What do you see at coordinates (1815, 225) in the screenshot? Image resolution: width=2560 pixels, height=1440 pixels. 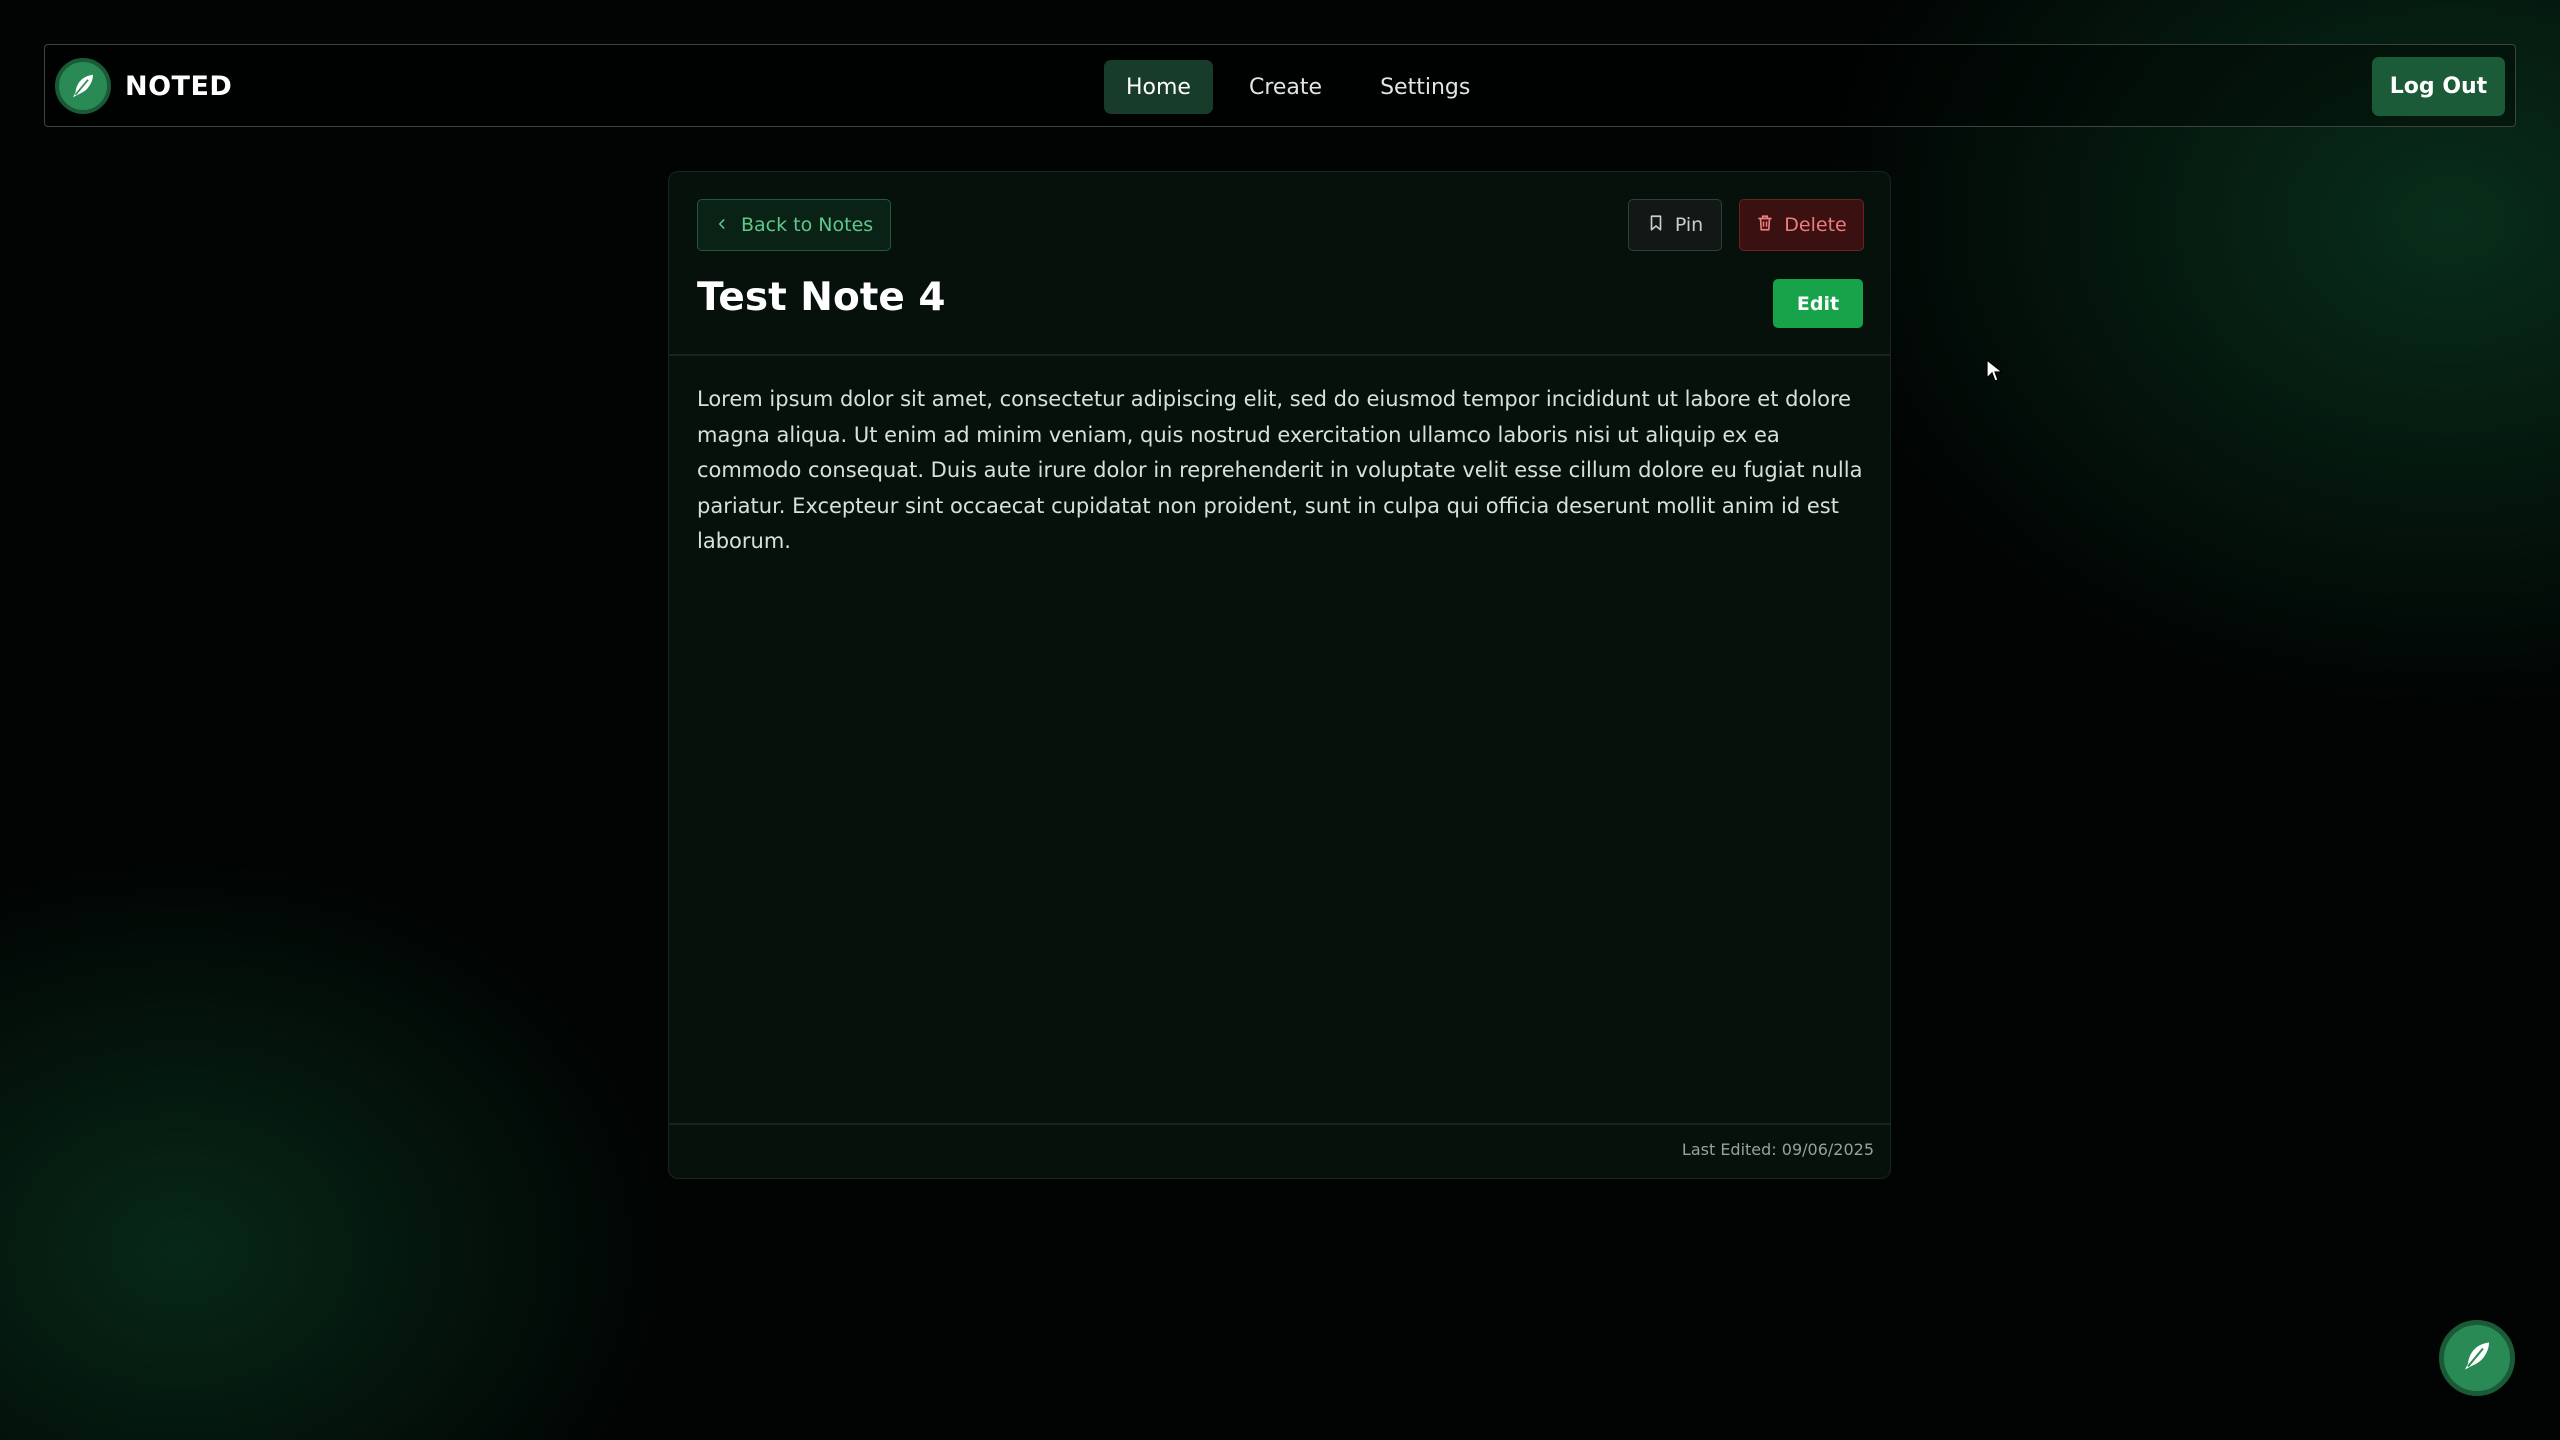 I see `delete-label: Delete` at bounding box center [1815, 225].